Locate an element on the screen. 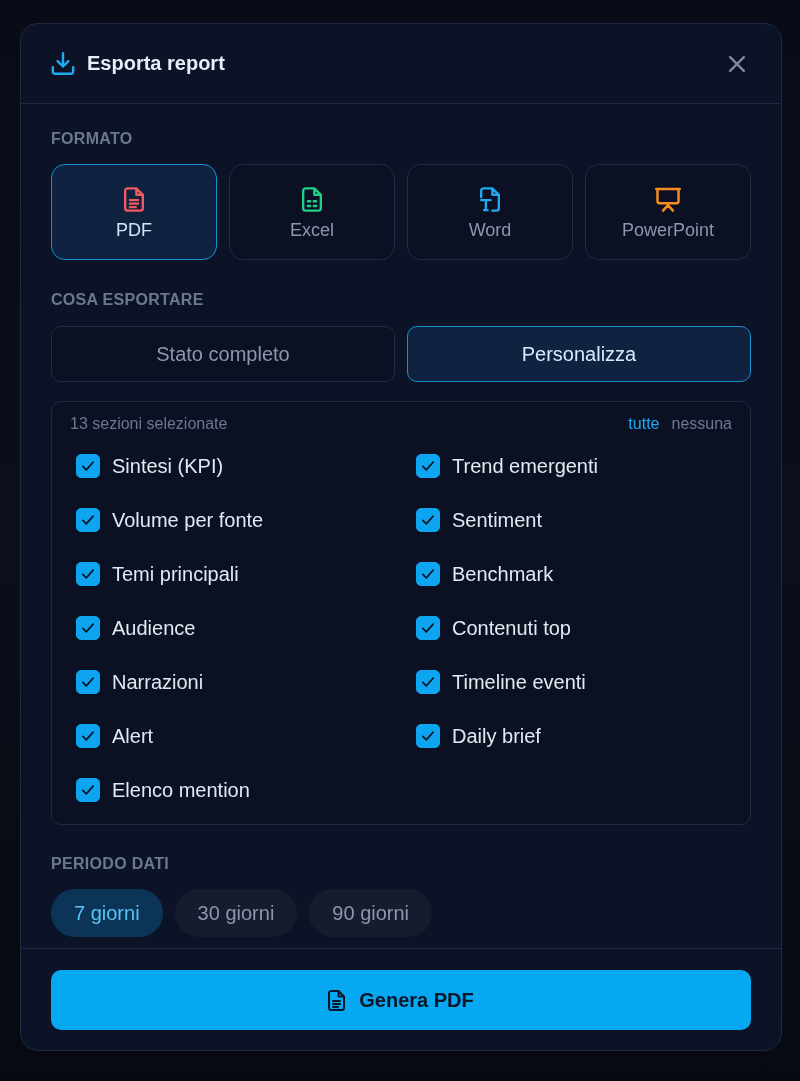  period-option: 7 giorni is located at coordinates (107, 913).